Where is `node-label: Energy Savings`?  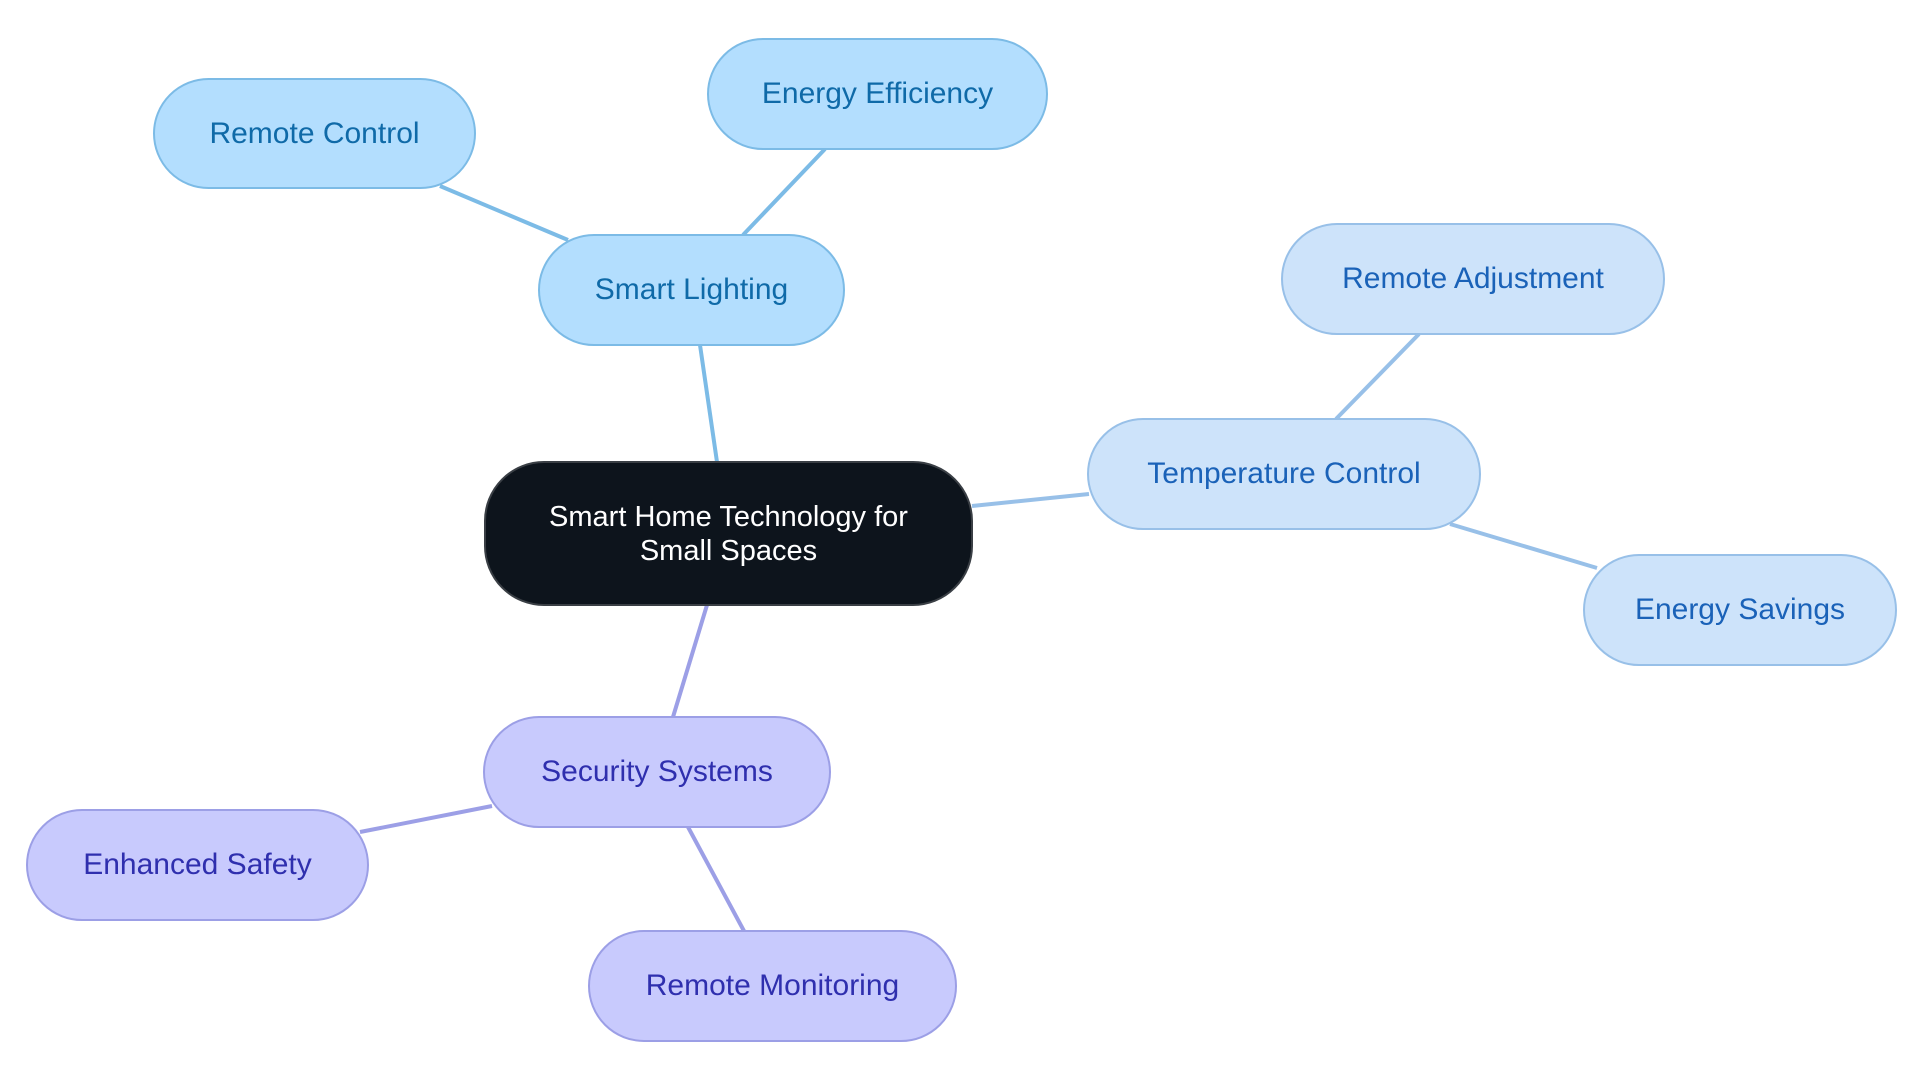 node-label: Energy Savings is located at coordinates (1740, 609).